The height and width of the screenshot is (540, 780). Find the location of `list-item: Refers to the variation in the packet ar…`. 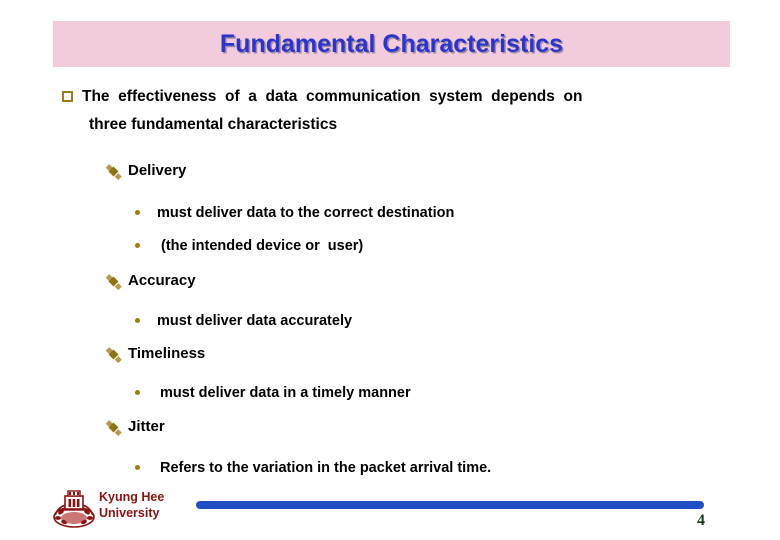

list-item: Refers to the variation in the packet ar… is located at coordinates (313, 468).